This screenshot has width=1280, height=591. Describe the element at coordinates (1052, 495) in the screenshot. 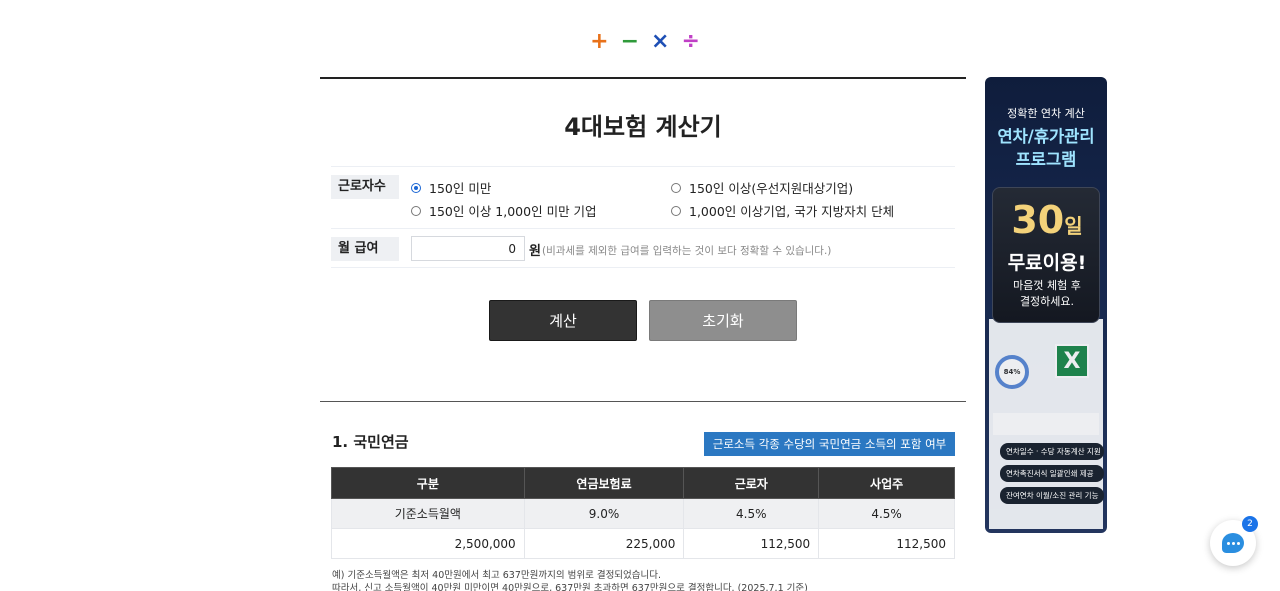

I see `ad-feature-pill: 잔여연차 이월/소진 관리 기능` at that location.